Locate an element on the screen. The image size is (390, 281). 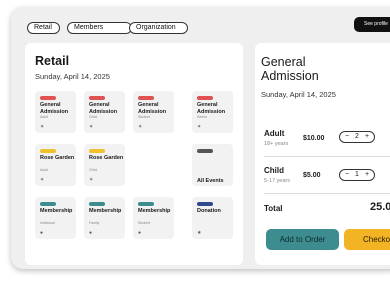
ticket-sub: 18+ years is located at coordinates (276, 144).